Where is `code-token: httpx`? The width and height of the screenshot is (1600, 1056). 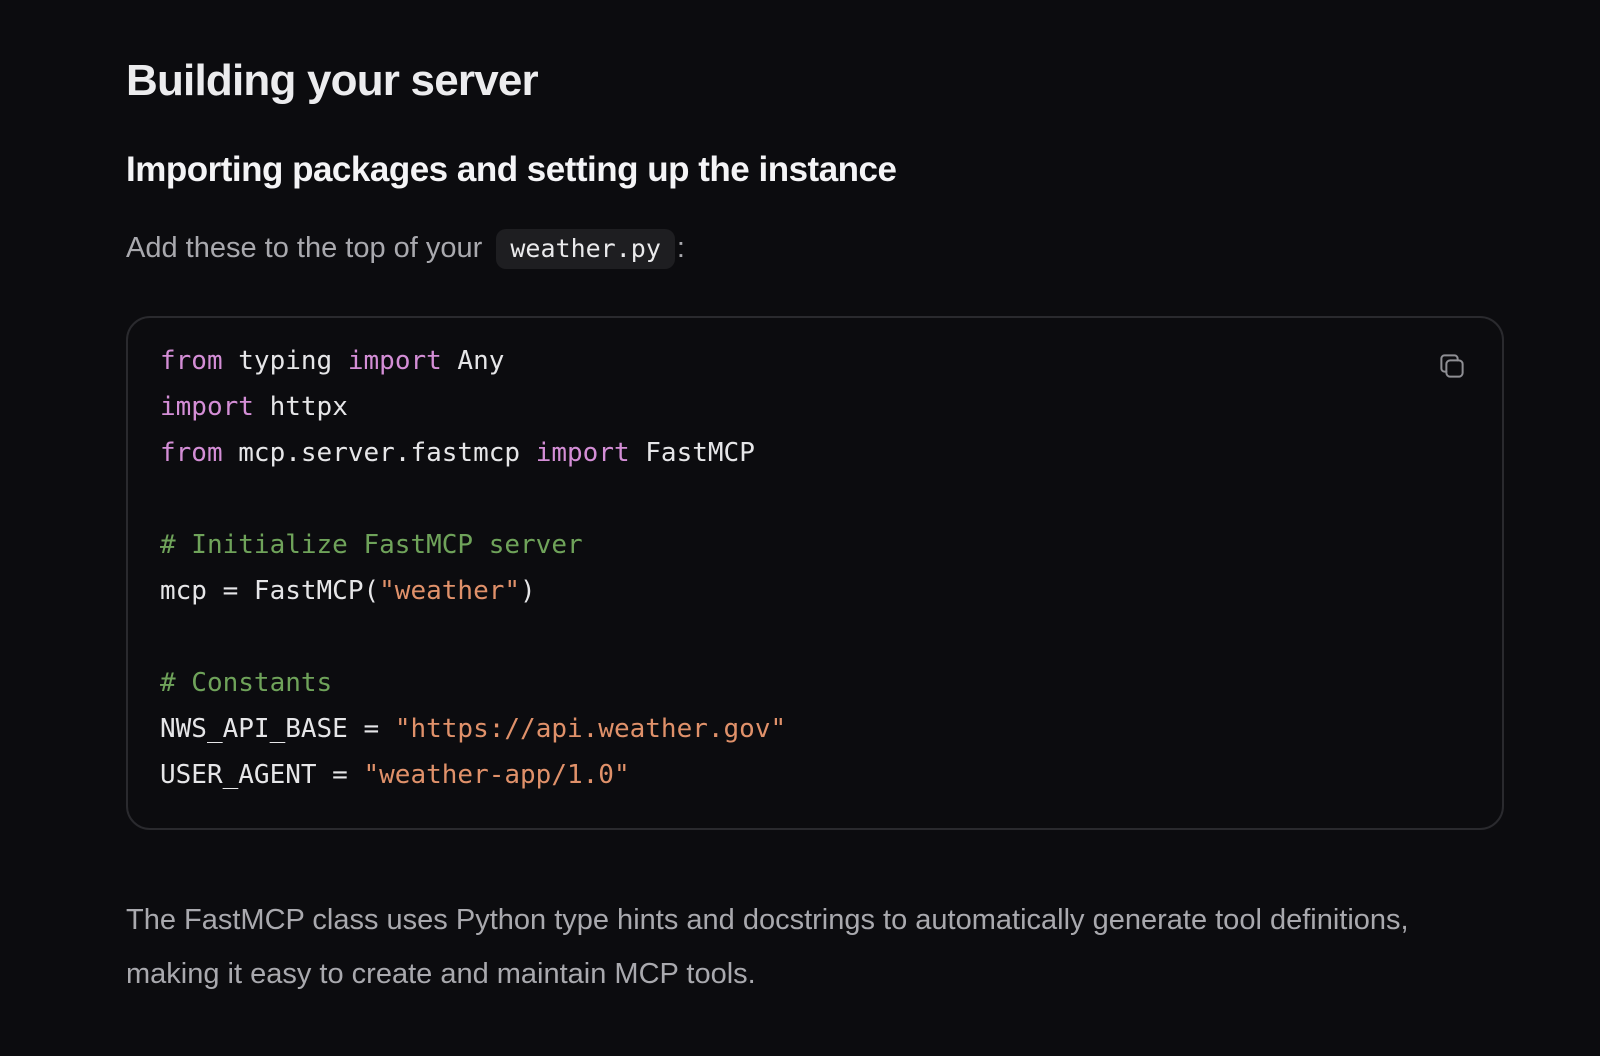
code-token: httpx is located at coordinates (300, 407).